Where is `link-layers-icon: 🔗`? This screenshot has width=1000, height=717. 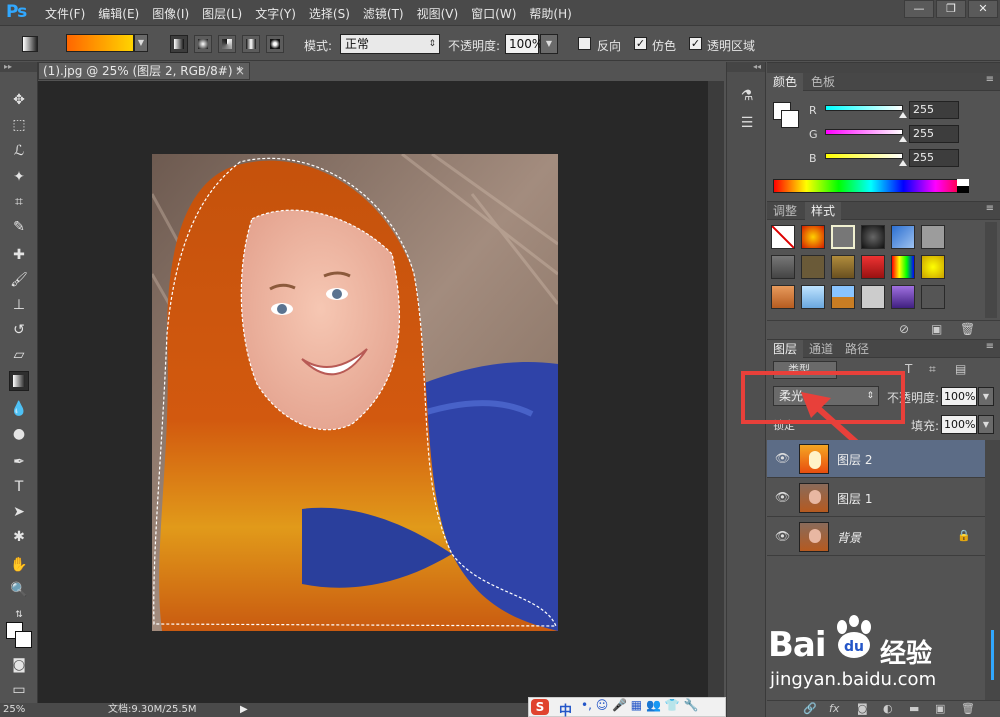 link-layers-icon: 🔗 is located at coordinates (810, 708).